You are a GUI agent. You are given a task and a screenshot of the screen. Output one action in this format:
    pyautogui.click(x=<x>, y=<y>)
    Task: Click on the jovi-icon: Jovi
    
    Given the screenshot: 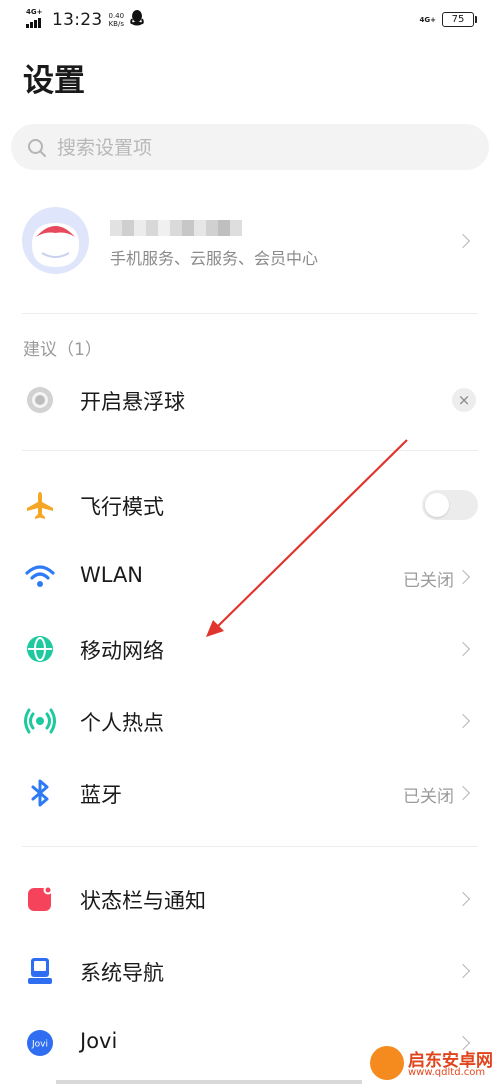 What is the action you would take?
    pyautogui.click(x=40, y=1043)
    